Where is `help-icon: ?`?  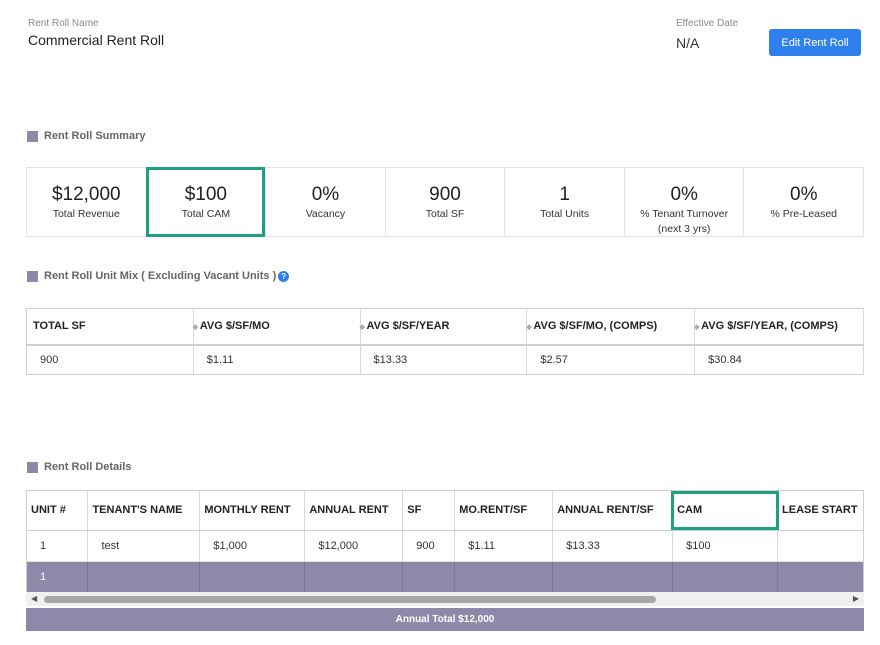
help-icon: ? is located at coordinates (284, 276).